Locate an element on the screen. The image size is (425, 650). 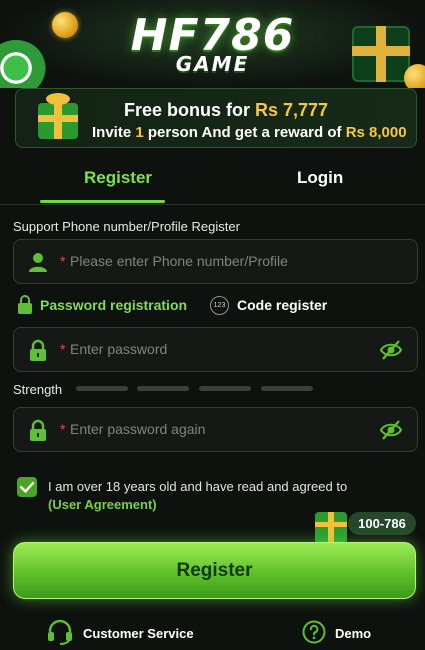
phone-input: * Please enter Phone number/Profile is located at coordinates (215, 261).